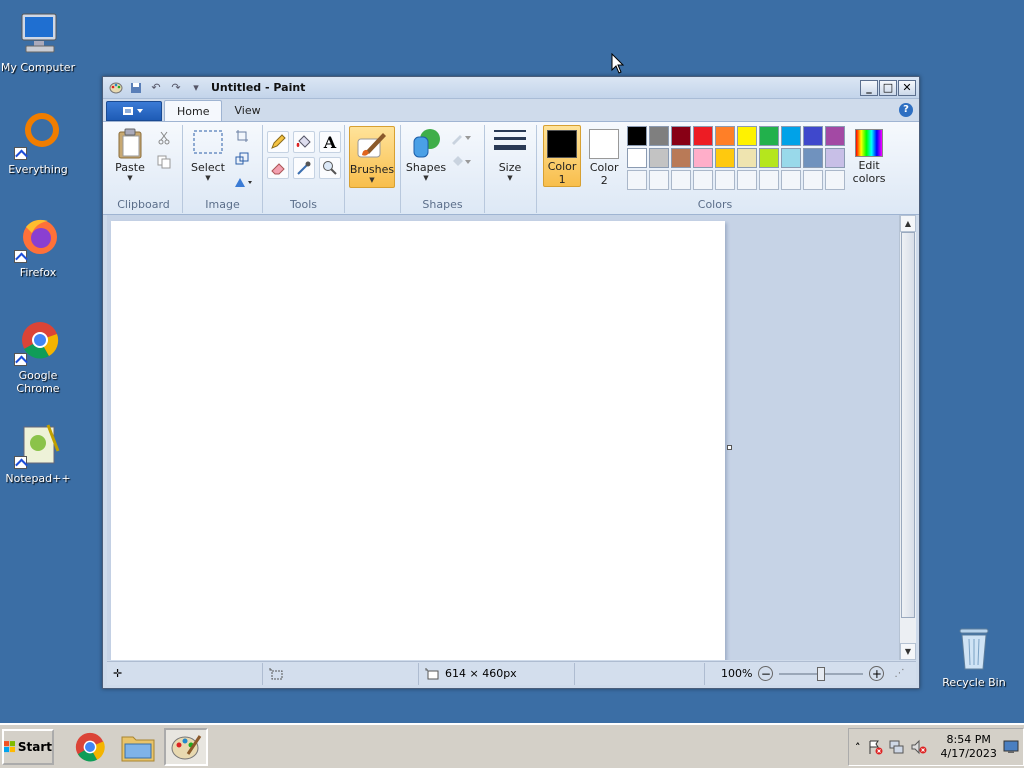  What do you see at coordinates (737, 673) in the screenshot?
I see `zoom-level: 100%` at bounding box center [737, 673].